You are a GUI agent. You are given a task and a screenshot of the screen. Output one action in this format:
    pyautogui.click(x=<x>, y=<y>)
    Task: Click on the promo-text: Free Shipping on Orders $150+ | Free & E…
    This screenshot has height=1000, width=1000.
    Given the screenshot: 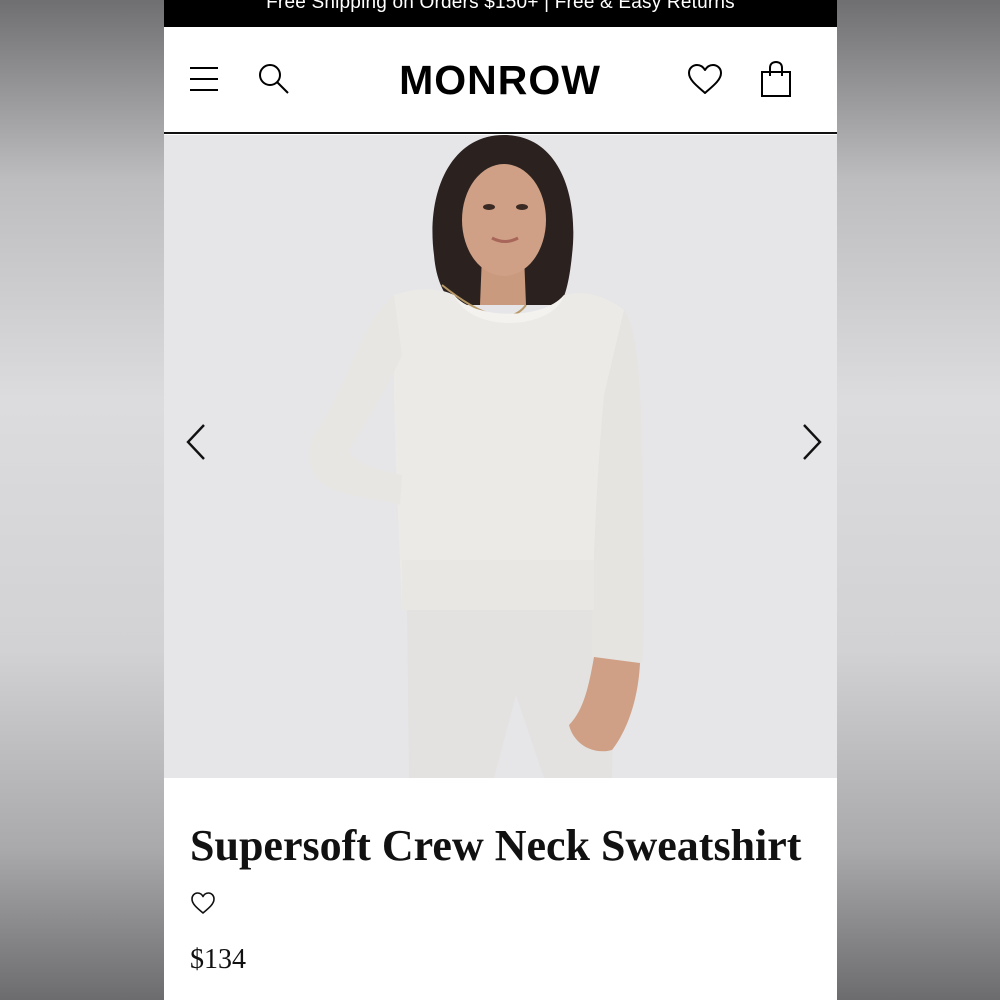 What is the action you would take?
    pyautogui.click(x=500, y=6)
    